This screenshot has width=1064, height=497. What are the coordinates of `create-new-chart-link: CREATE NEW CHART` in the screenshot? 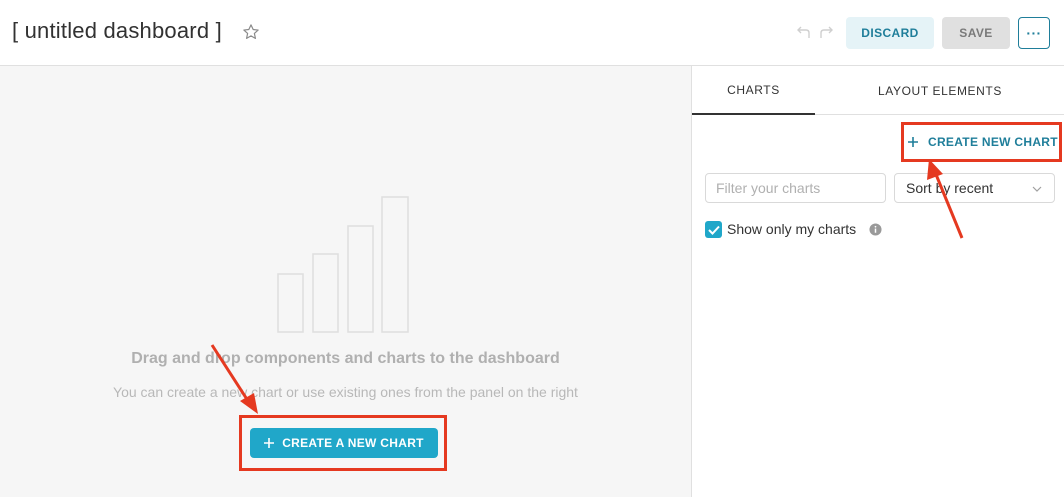 It's located at (983, 142).